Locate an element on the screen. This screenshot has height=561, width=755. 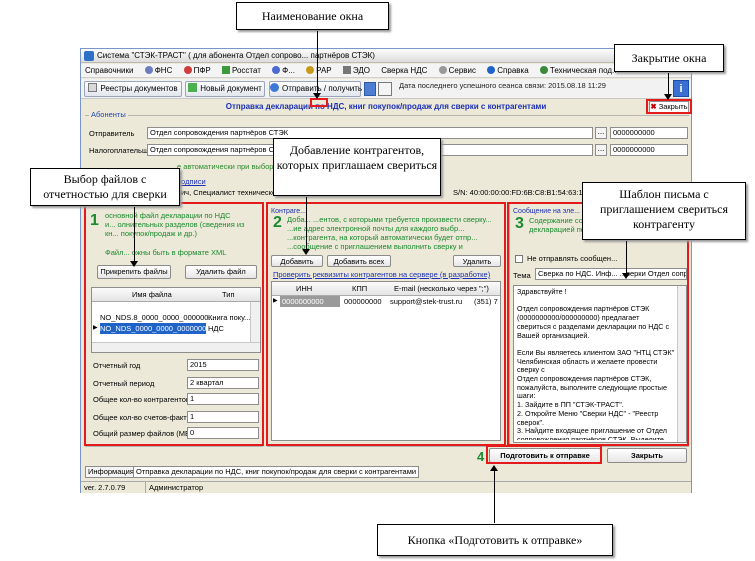
menu-edo: ЭДО is located at coordinates (357, 70).